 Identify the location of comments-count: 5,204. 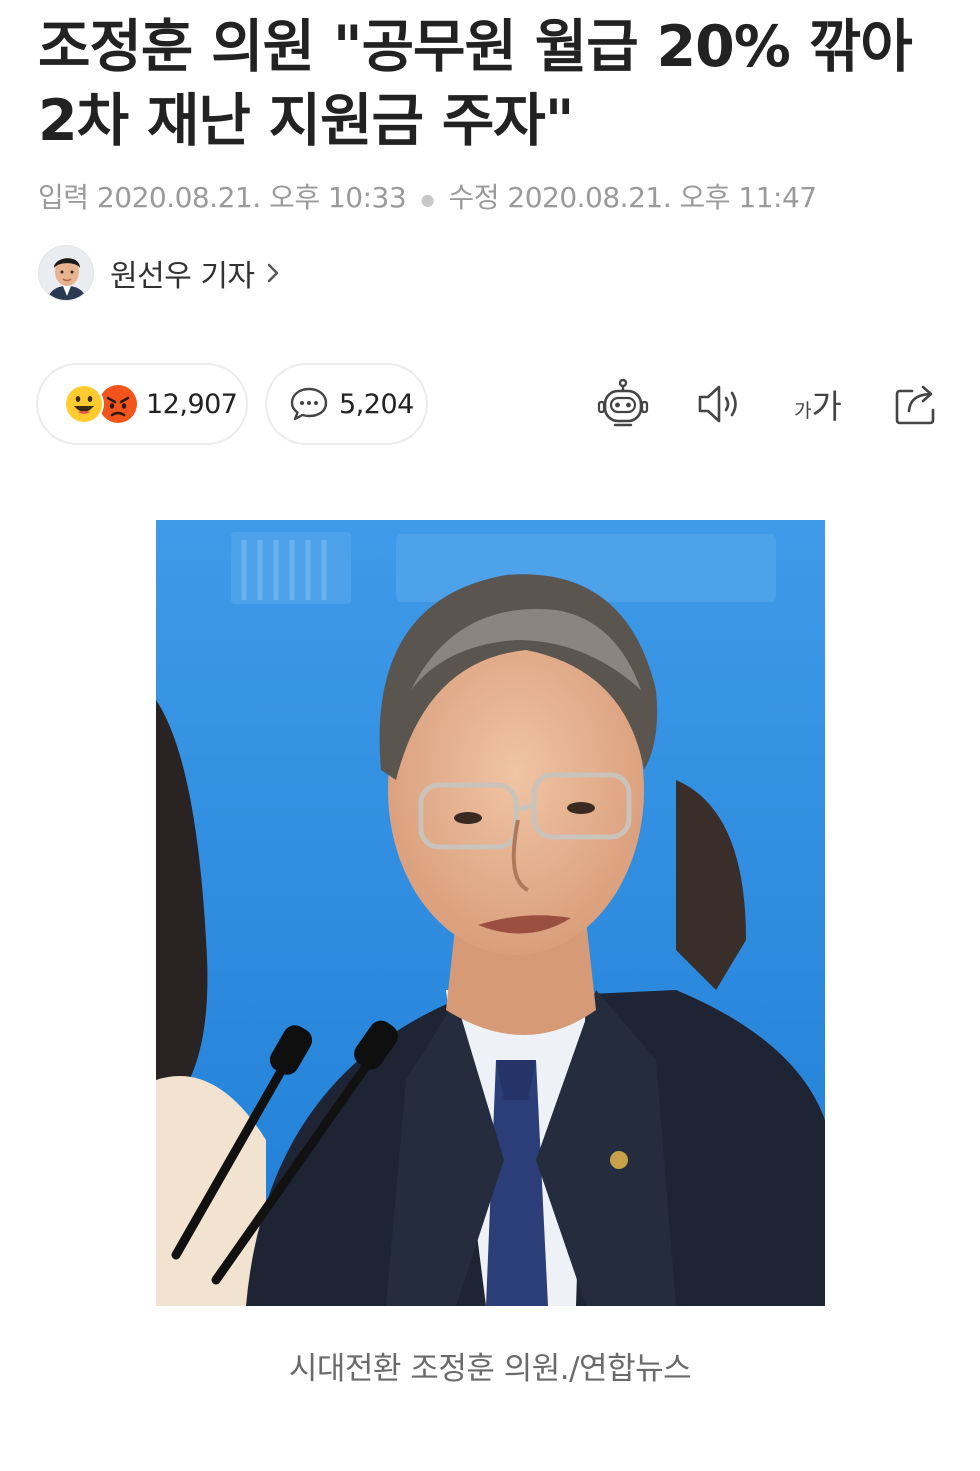
(376, 404).